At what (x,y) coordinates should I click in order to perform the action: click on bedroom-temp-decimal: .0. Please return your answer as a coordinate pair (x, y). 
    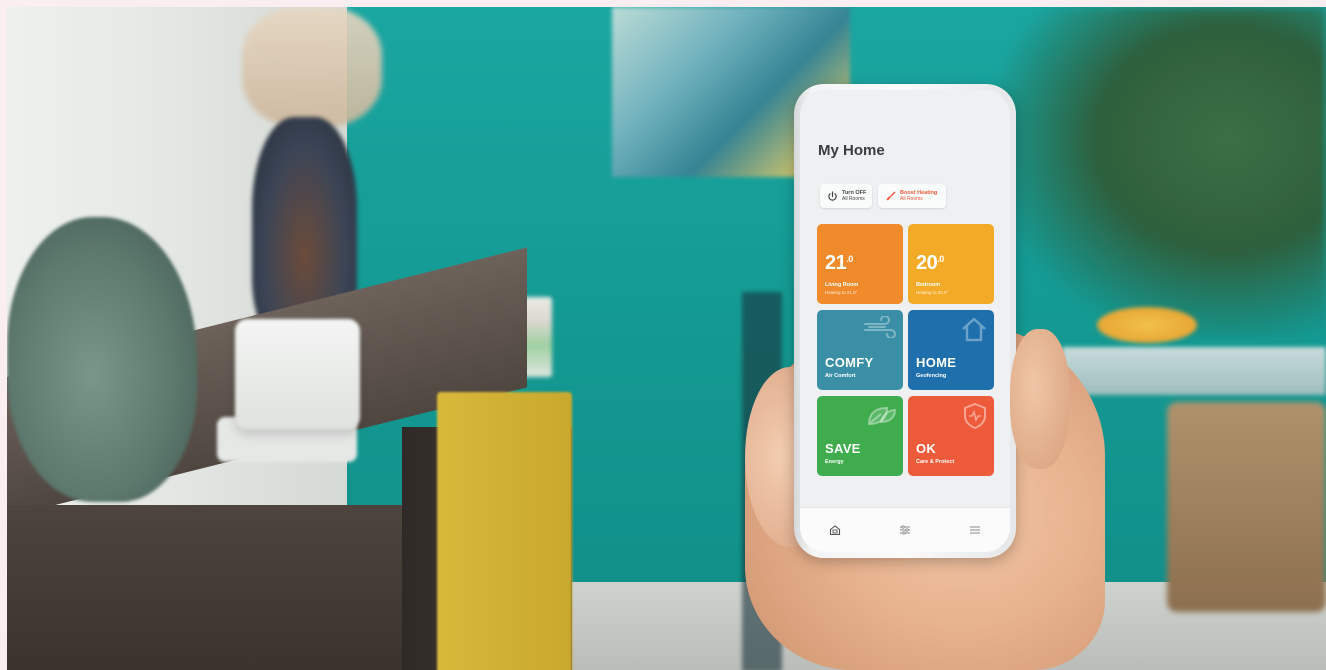
    Looking at the image, I should click on (940, 259).